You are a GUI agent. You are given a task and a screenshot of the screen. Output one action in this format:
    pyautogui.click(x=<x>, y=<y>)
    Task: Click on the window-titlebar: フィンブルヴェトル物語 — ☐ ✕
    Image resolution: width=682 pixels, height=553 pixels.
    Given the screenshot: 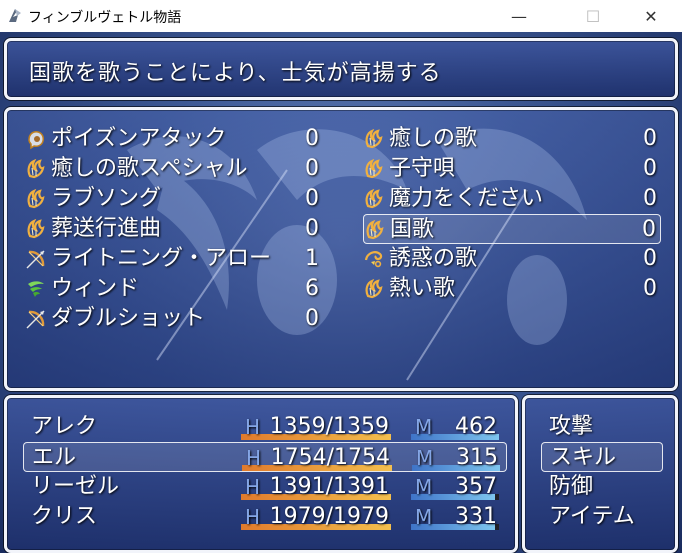 What is the action you would take?
    pyautogui.click(x=341, y=16)
    